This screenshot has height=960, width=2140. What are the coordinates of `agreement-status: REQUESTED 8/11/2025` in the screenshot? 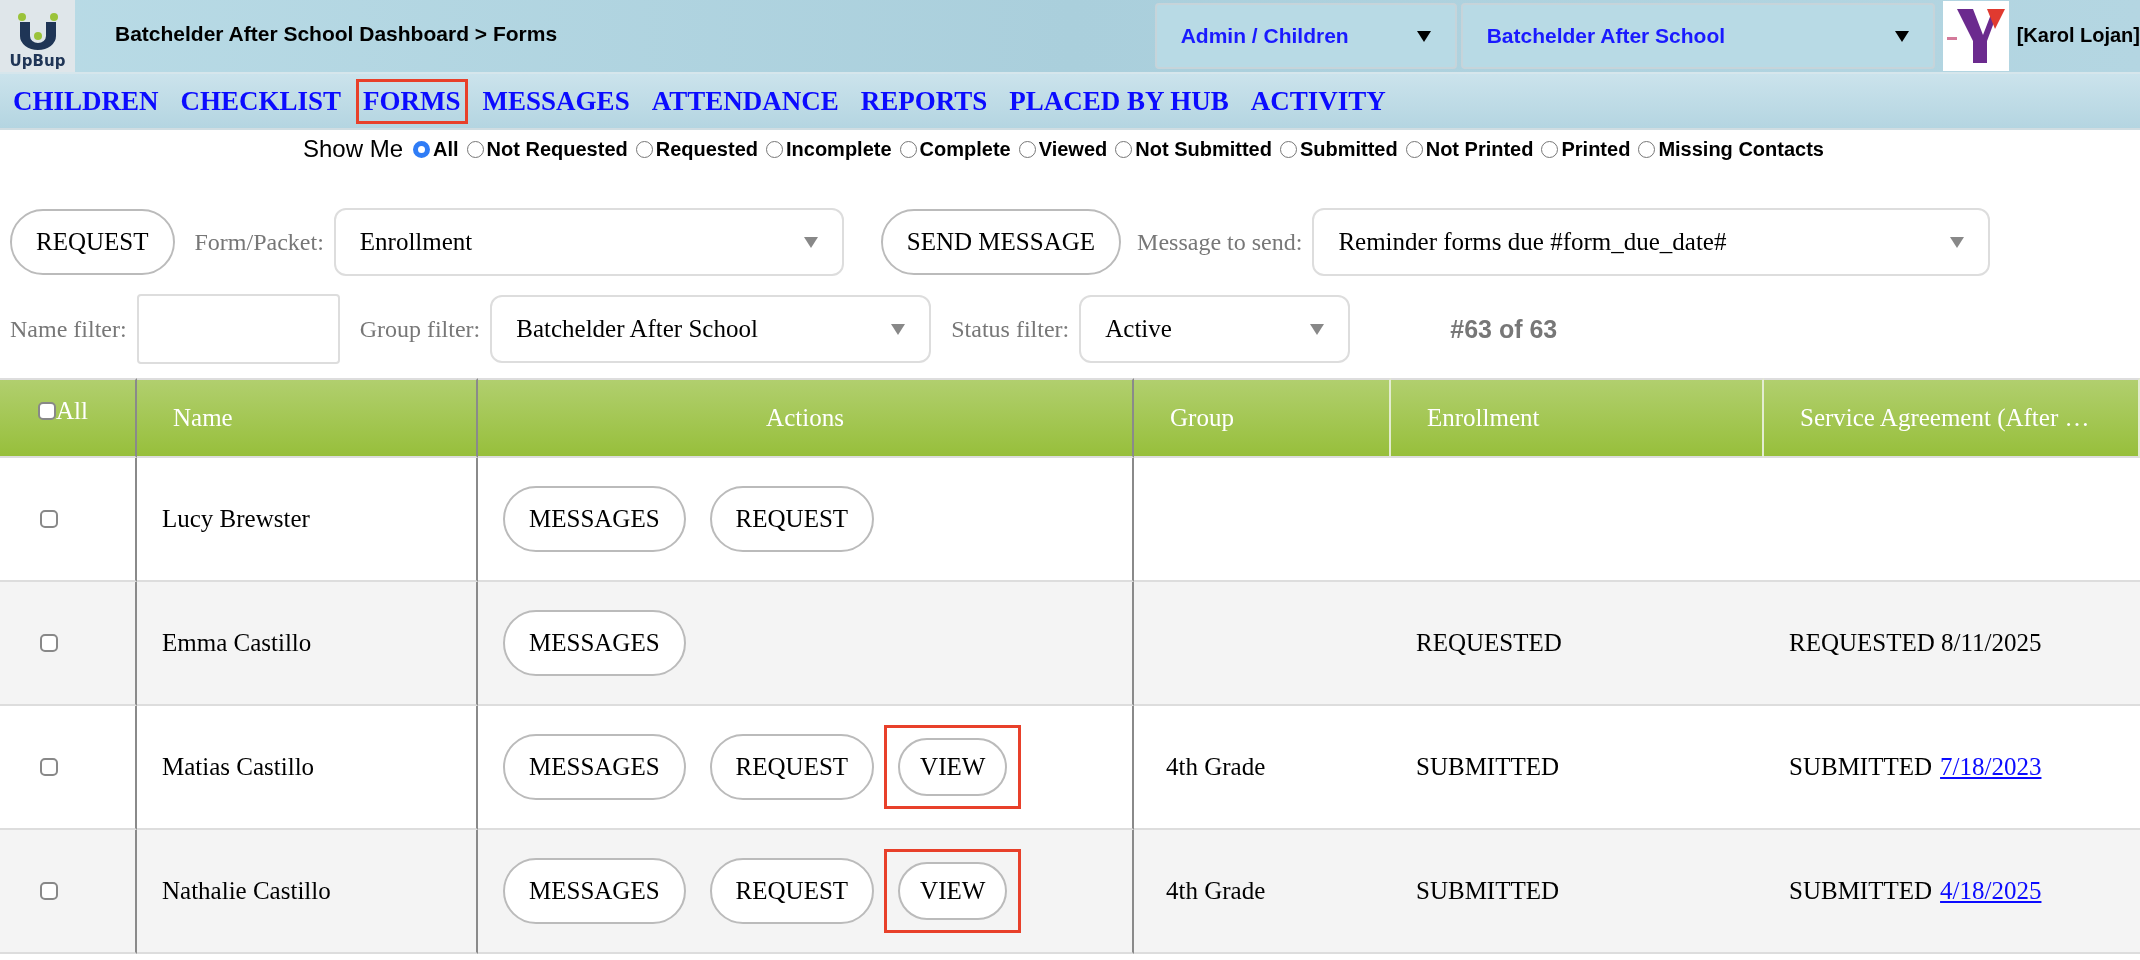 It's located at (1915, 643).